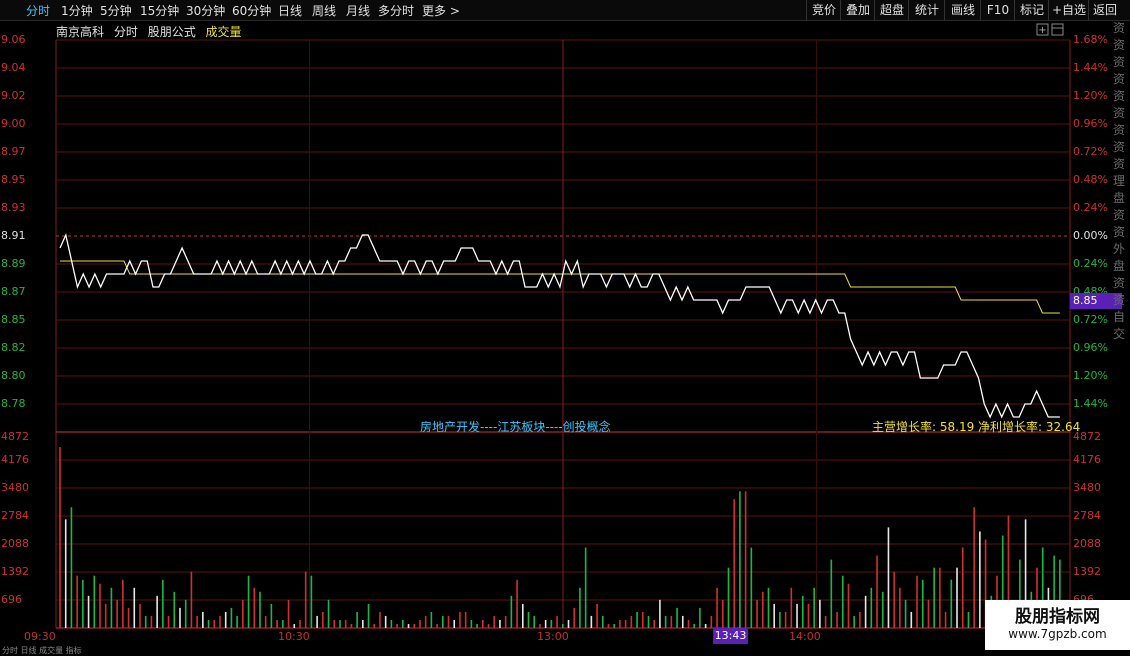  Describe the element at coordinates (13, 375) in the screenshot. I see `price-tick-label: 8.80` at that location.